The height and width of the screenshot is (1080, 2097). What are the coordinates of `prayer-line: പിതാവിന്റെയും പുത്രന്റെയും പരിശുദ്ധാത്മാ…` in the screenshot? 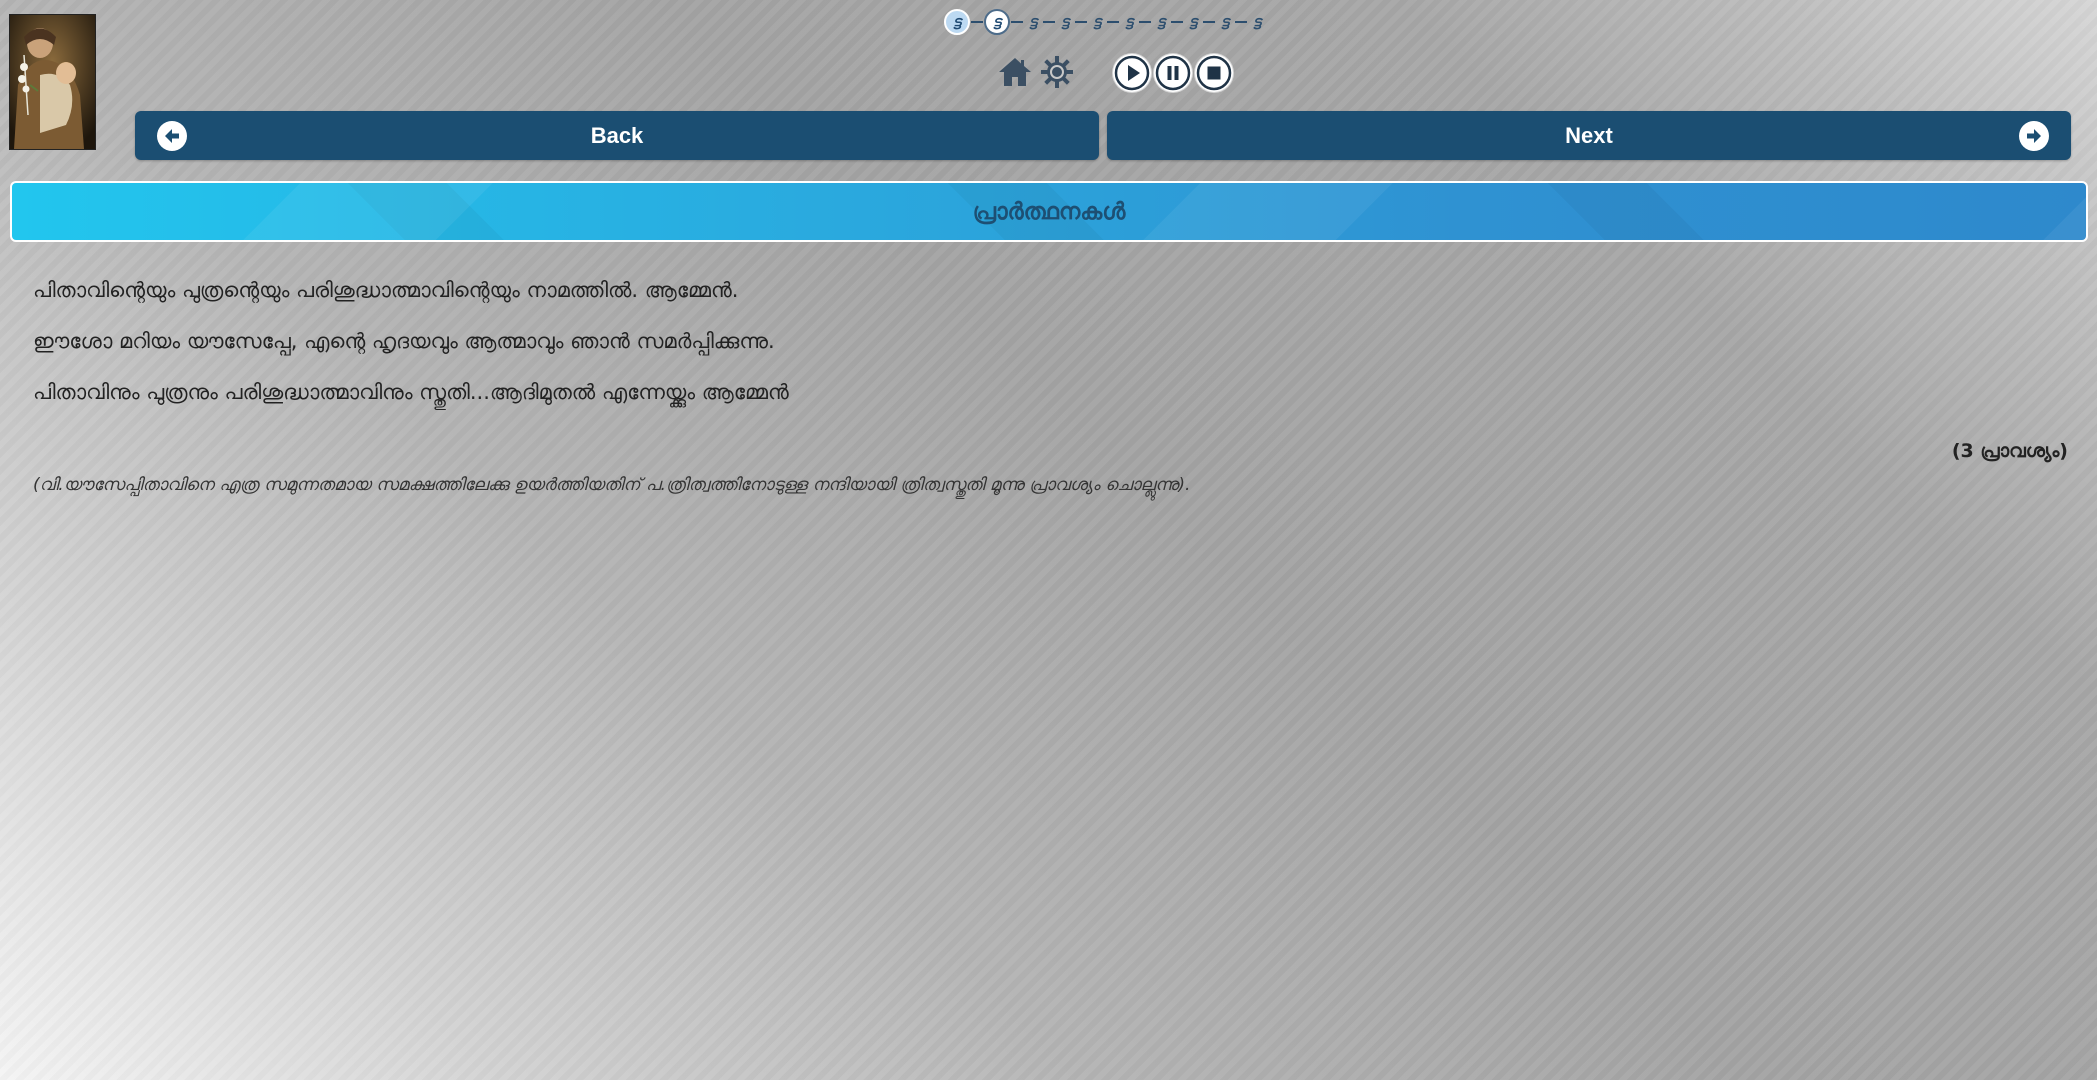 It's located at (386, 290).